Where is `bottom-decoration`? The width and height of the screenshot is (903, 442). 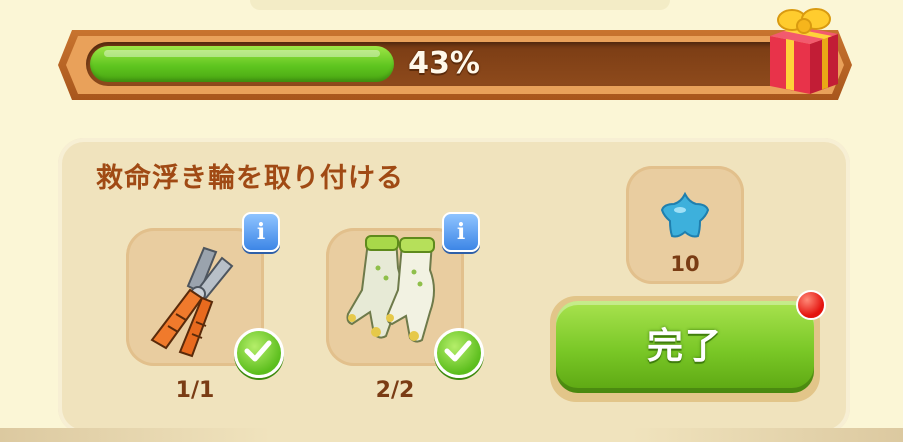
bottom-decoration is located at coordinates (451, 435).